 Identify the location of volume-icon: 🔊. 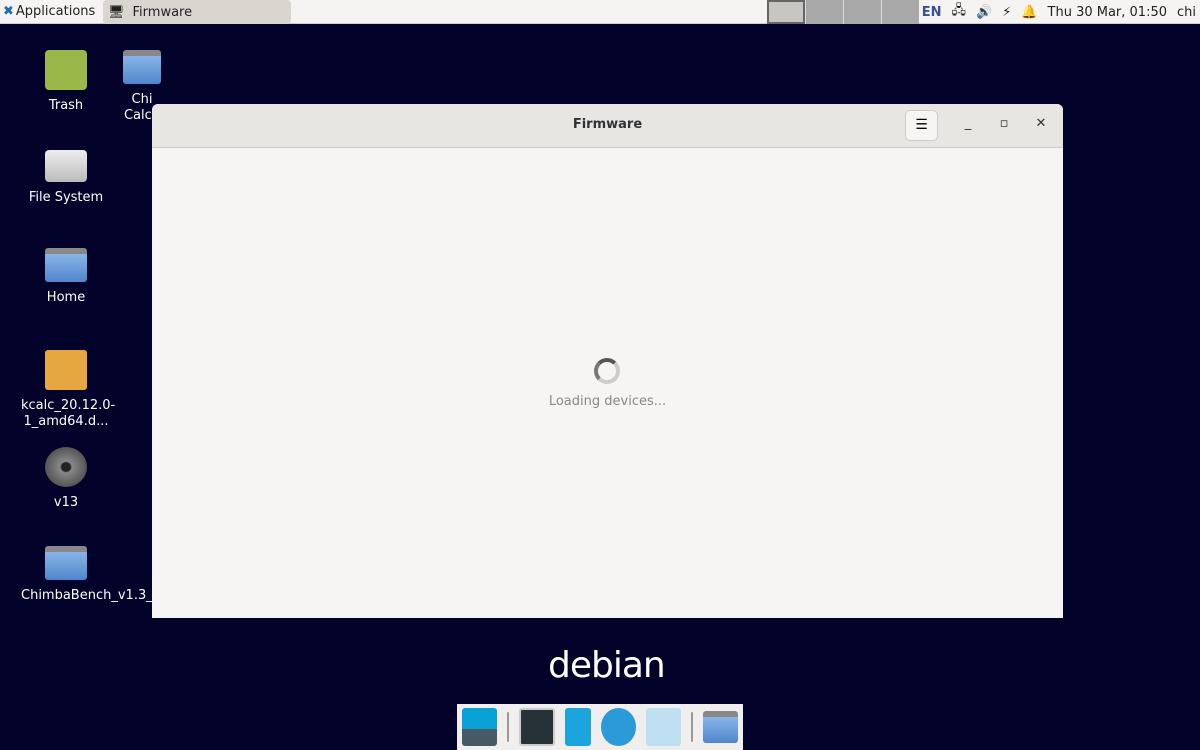
(984, 12).